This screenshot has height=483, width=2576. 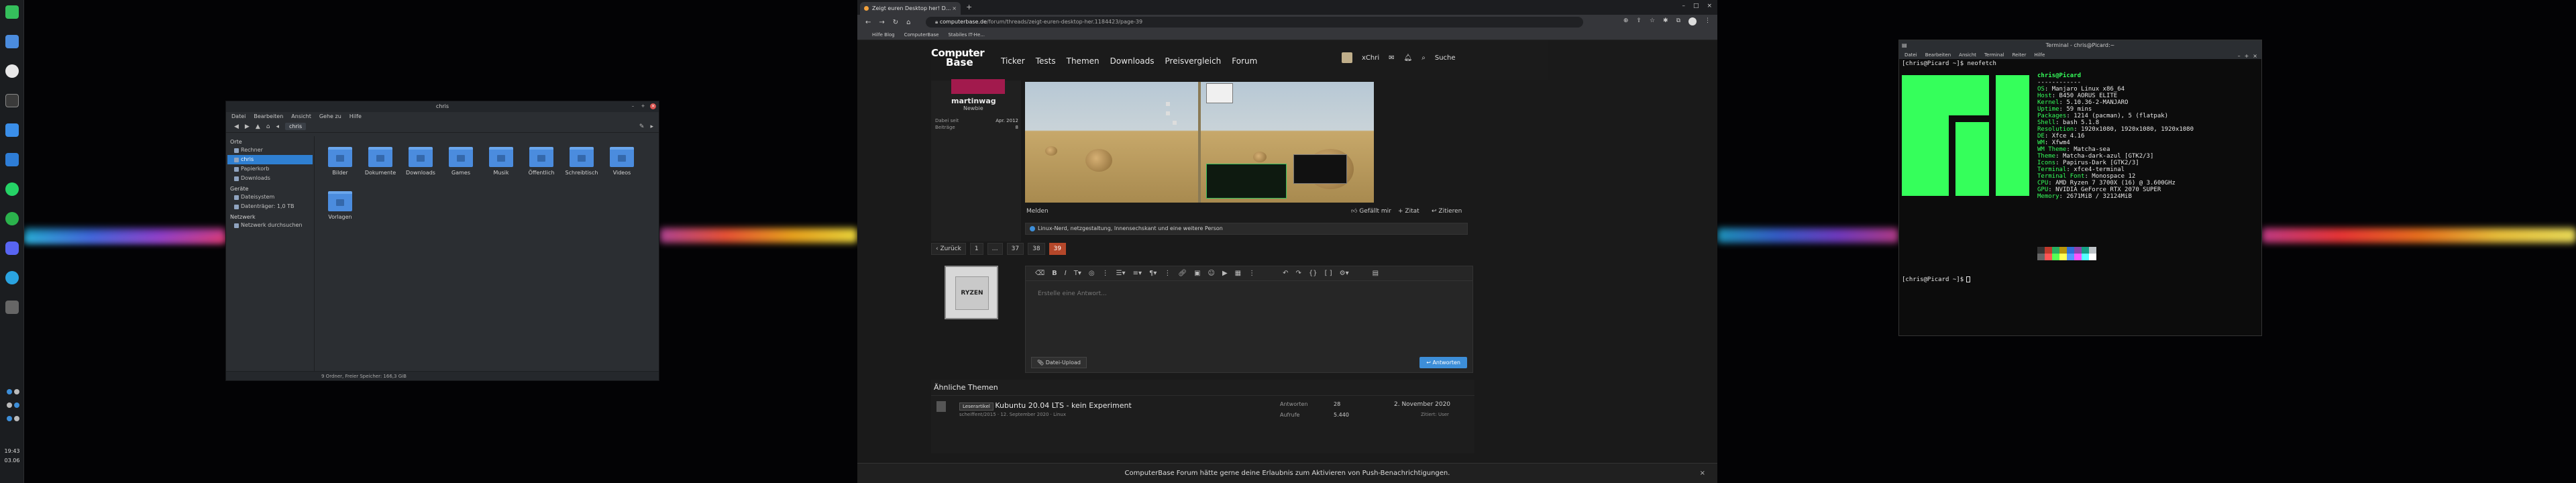 What do you see at coordinates (1665, 21) in the screenshot?
I see `extension-icon: ✱` at bounding box center [1665, 21].